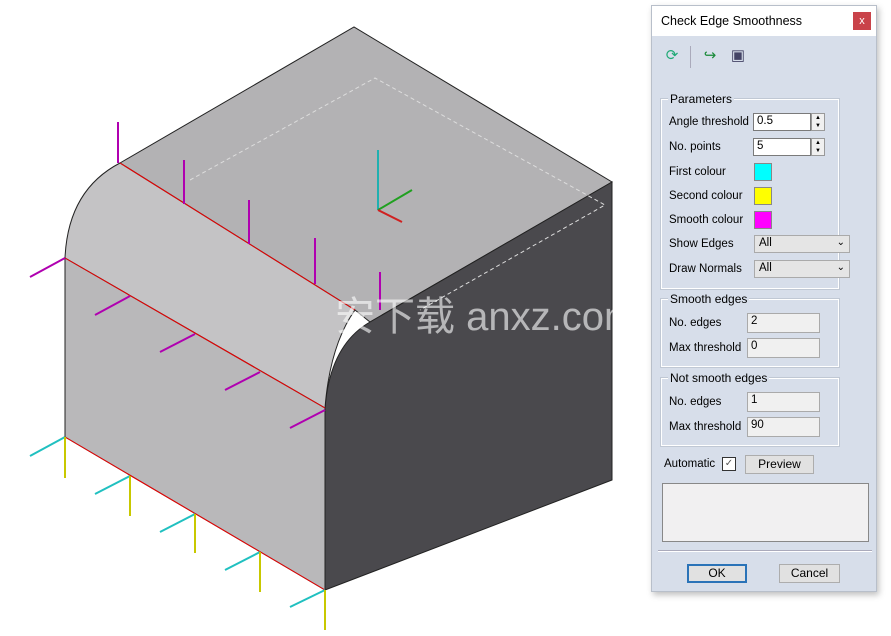 This screenshot has width=891, height=636. Describe the element at coordinates (705, 269) in the screenshot. I see `draw-normals-label: Draw Normals` at that location.